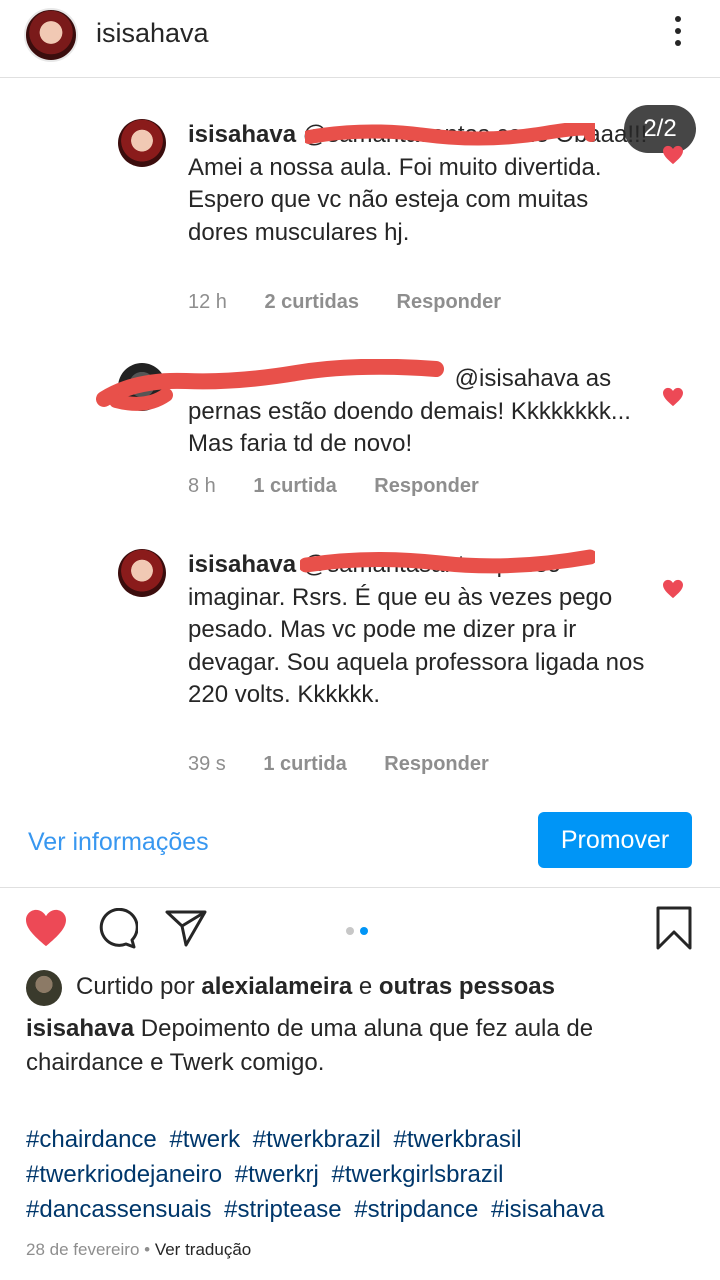  I want to click on hashtag: #twerkriodejaneiro, so click(124, 1174).